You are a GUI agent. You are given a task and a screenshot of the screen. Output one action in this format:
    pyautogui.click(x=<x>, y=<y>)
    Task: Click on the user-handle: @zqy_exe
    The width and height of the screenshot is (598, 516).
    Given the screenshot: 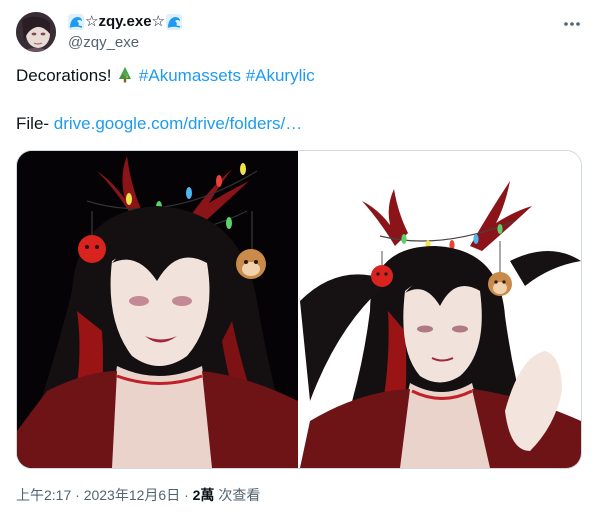 What is the action you would take?
    pyautogui.click(x=125, y=43)
    